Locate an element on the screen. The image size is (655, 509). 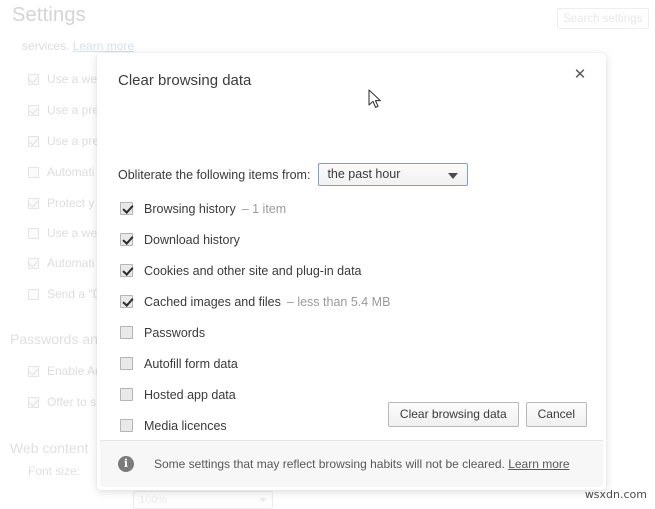
data-type-label: Cached images and files is located at coordinates (212, 301).